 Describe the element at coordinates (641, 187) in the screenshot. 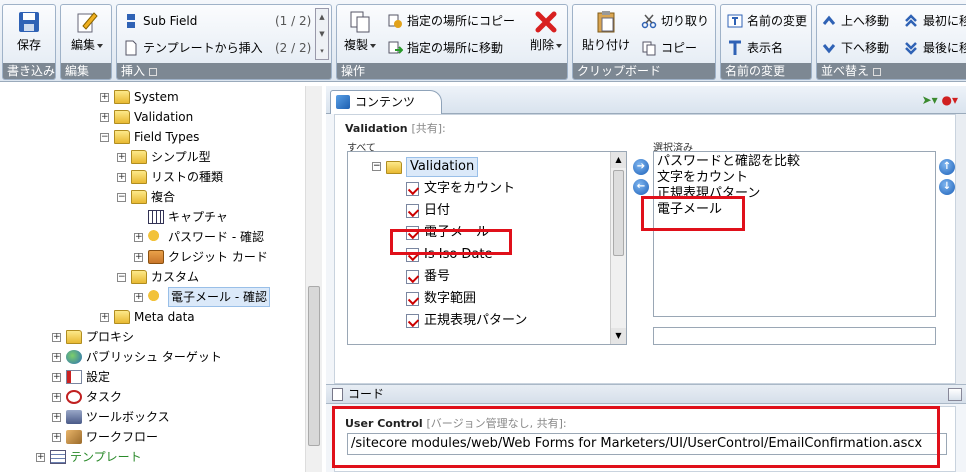

I see `remove-left-arrow-icon: ←` at that location.